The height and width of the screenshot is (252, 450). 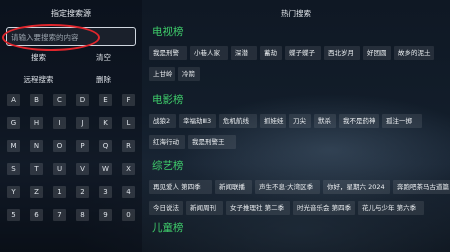 I want to click on key-5: 5, so click(x=13, y=215).